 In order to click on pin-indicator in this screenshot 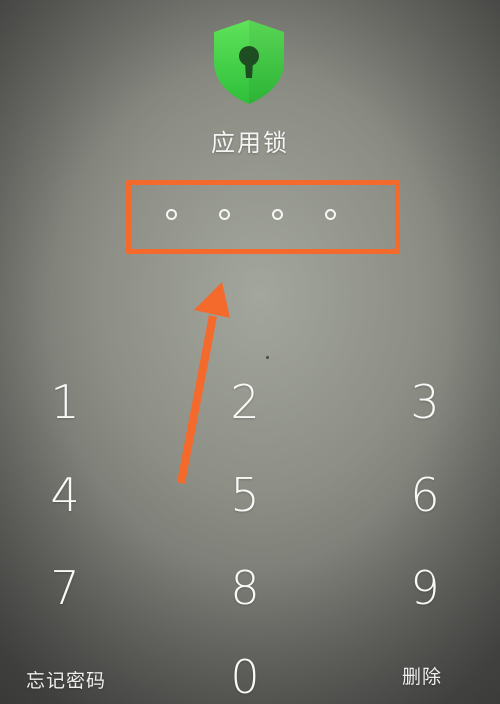, I will do `click(251, 214)`.